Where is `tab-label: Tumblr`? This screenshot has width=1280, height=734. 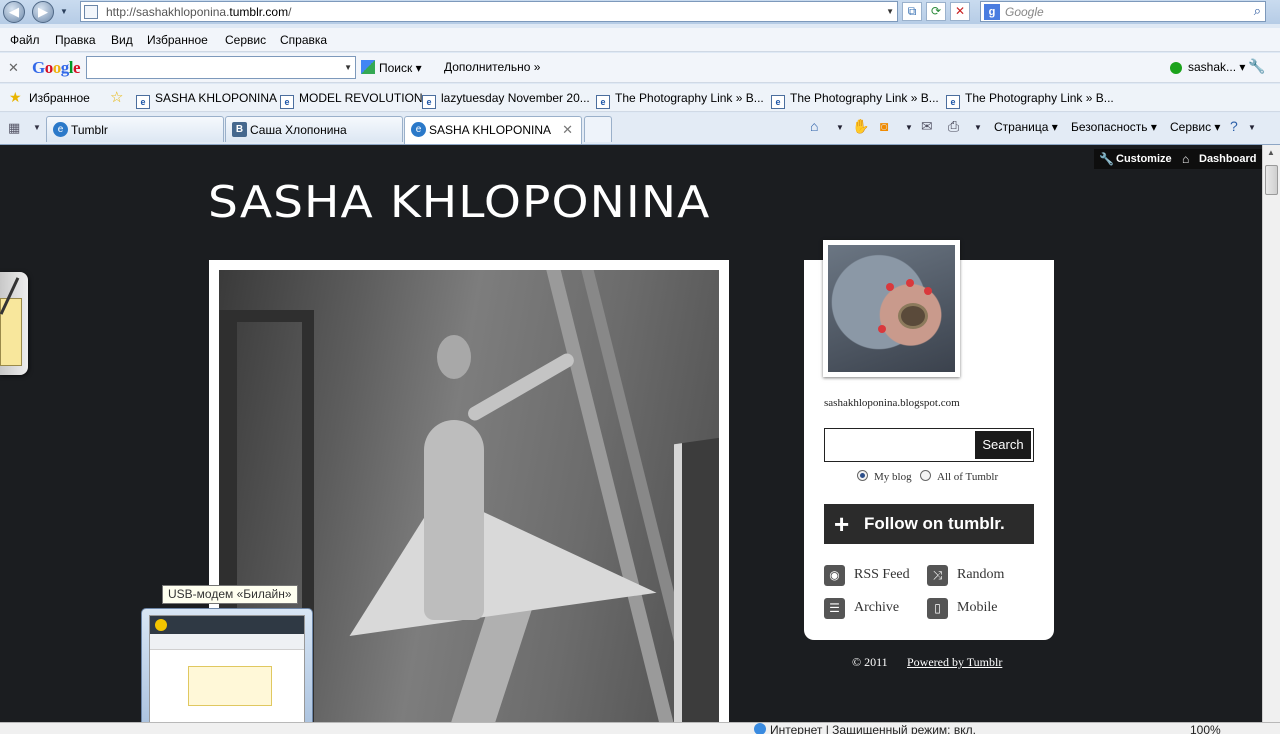 tab-label: Tumblr is located at coordinates (89, 130).